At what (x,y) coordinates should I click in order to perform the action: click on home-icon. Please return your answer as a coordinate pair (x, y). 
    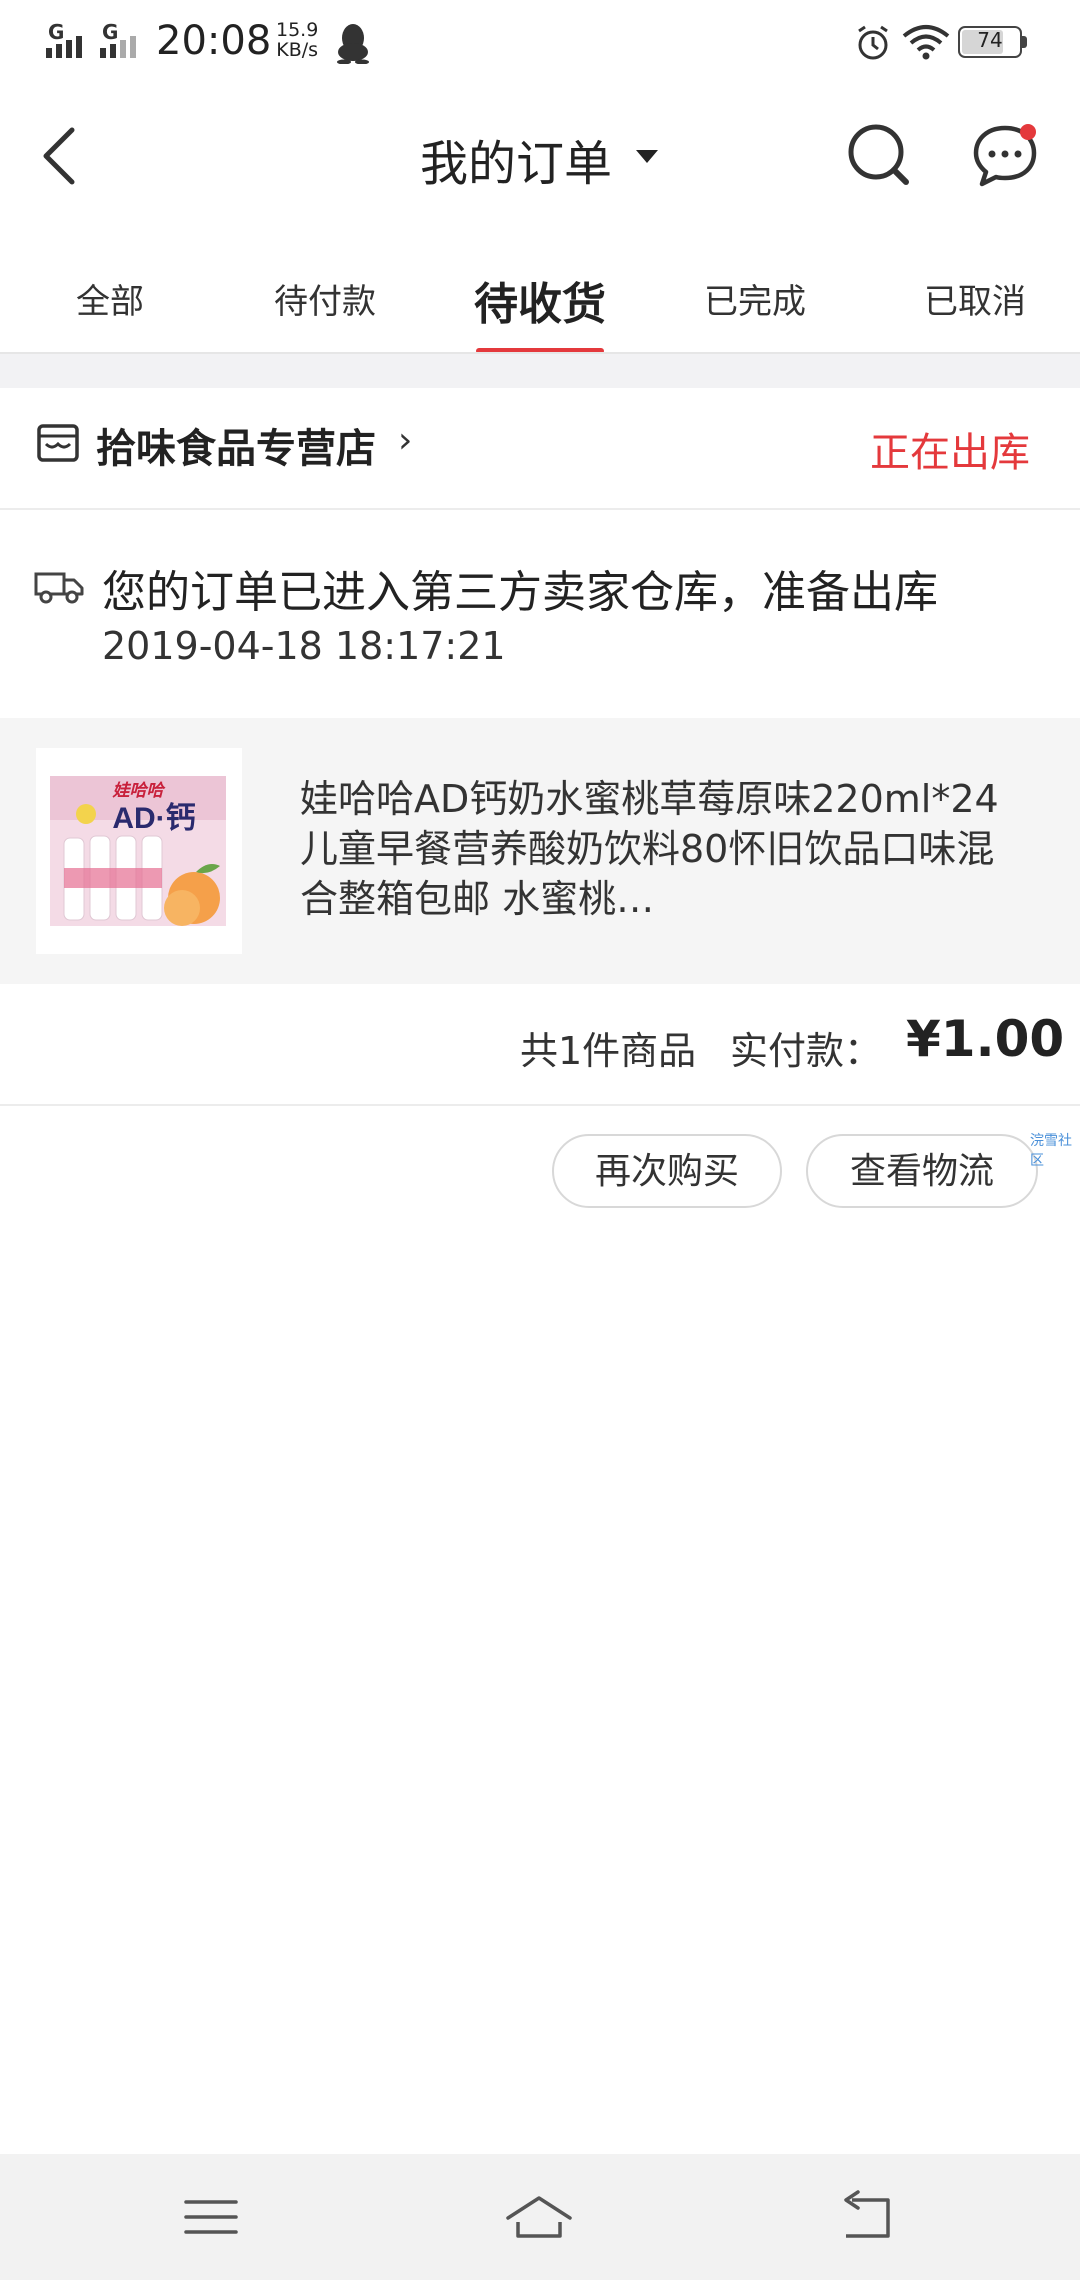
    Looking at the image, I should click on (539, 2217).